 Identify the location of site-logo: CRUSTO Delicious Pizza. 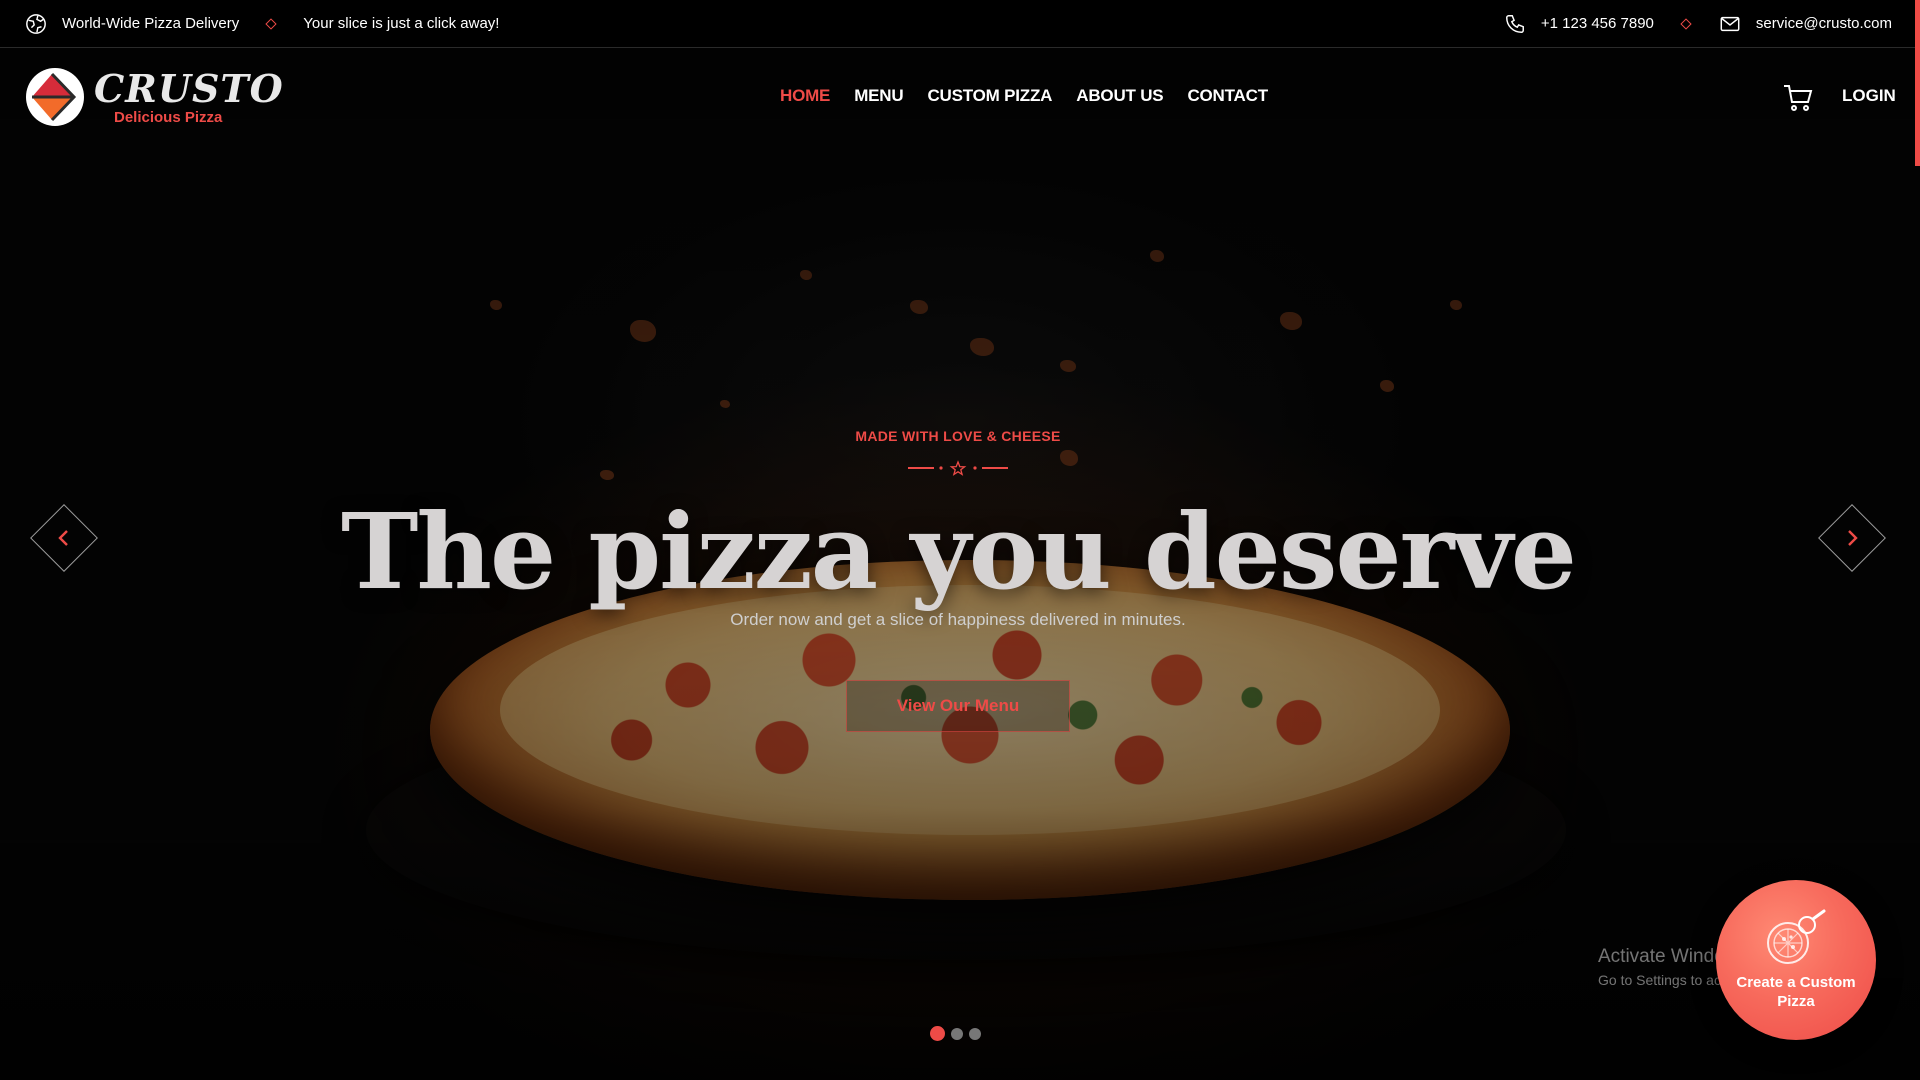
(155, 97).